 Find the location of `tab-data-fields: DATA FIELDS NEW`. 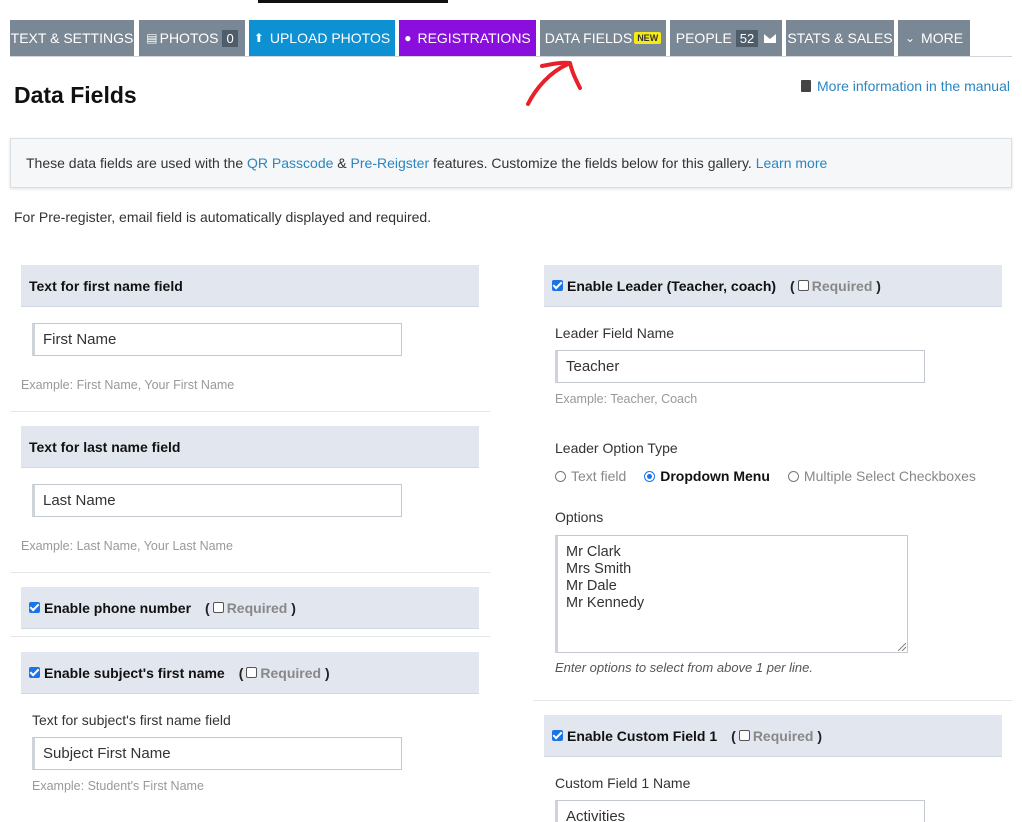

tab-data-fields: DATA FIELDS NEW is located at coordinates (603, 38).